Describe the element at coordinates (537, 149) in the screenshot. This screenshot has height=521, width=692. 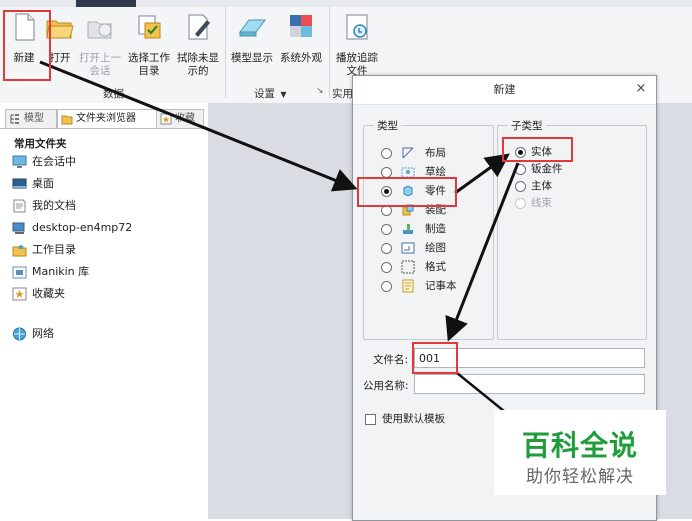
I see `highlight-solid-option` at that location.